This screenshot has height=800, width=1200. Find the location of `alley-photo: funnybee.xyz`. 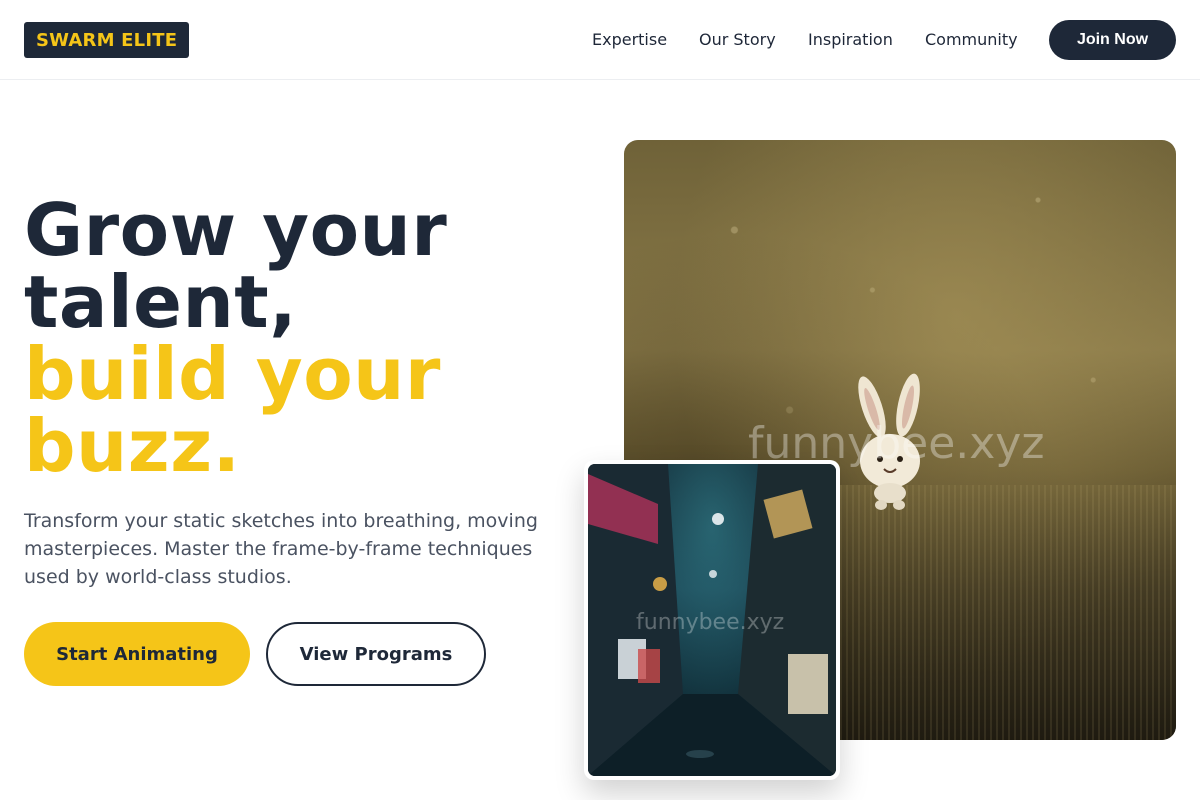

alley-photo: funnybee.xyz is located at coordinates (712, 620).